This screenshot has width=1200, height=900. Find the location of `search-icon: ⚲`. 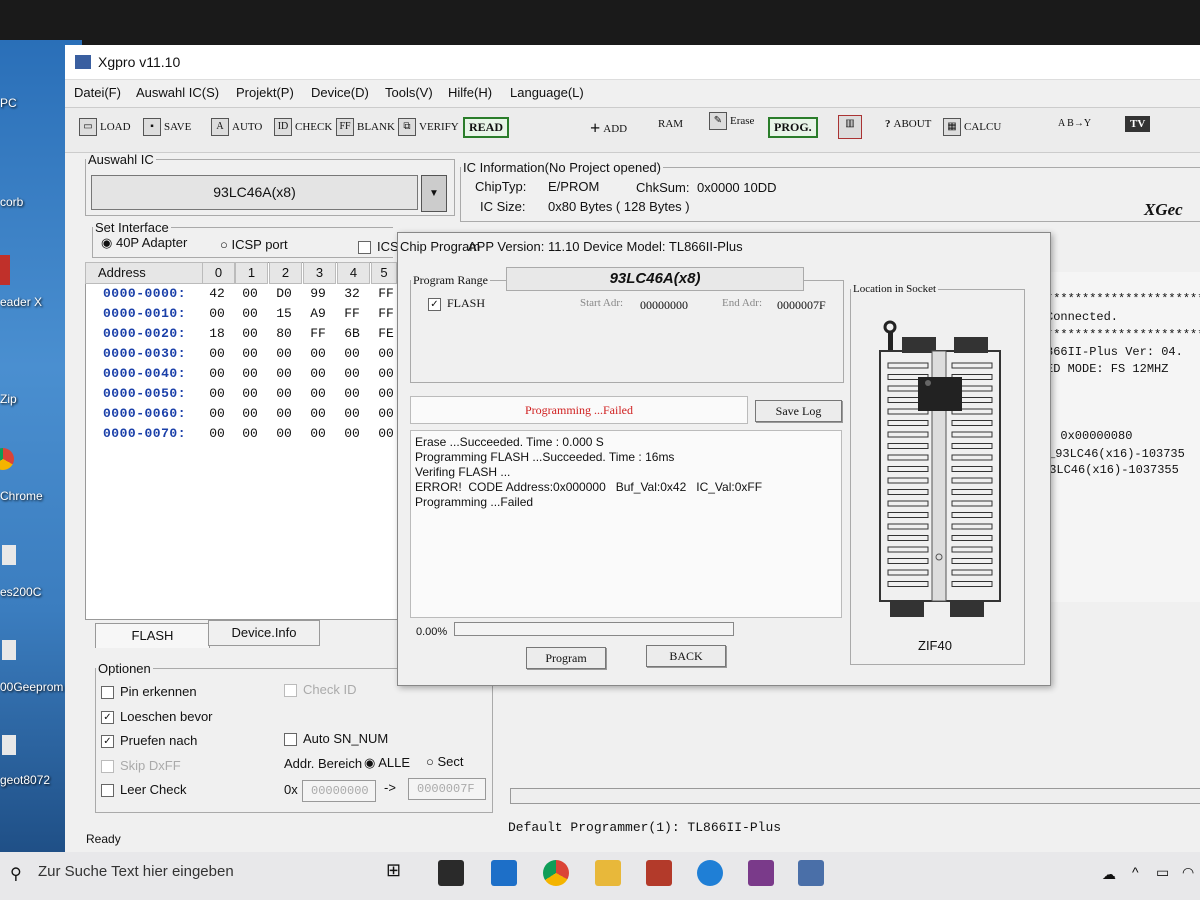

search-icon: ⚲ is located at coordinates (16, 874).